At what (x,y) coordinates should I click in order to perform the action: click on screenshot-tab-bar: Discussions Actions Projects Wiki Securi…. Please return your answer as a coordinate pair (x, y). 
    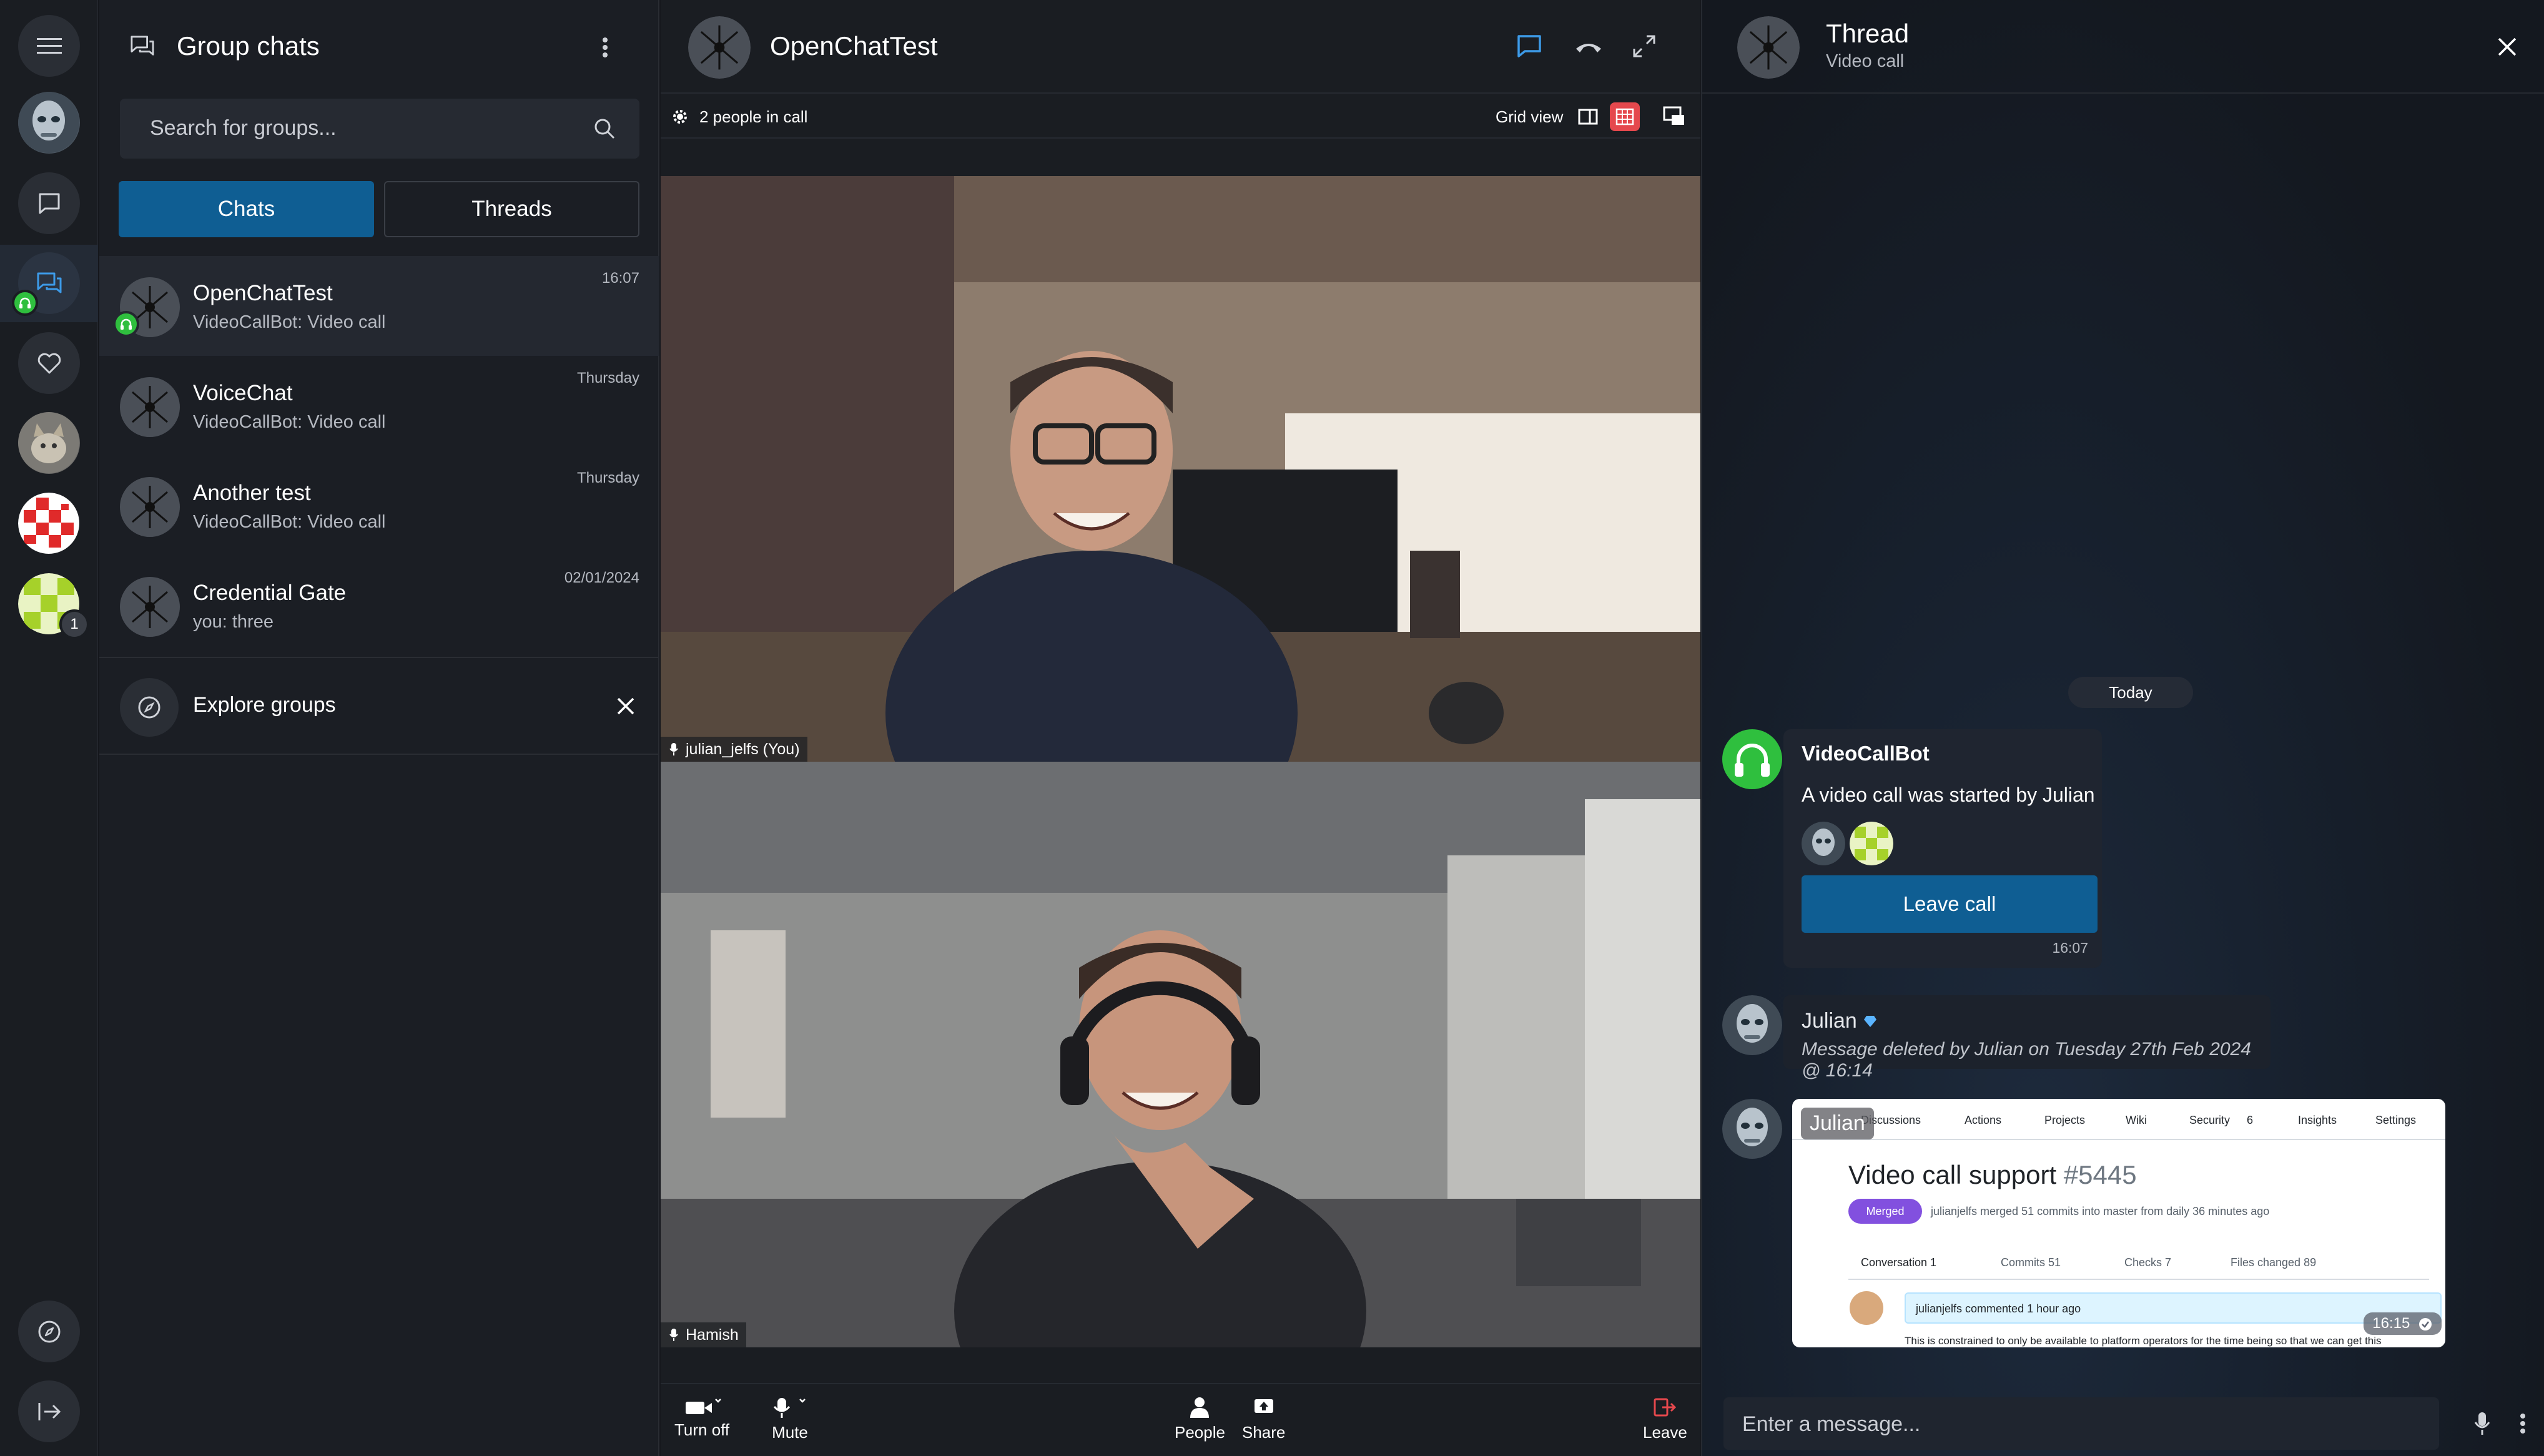
    Looking at the image, I should click on (2118, 1119).